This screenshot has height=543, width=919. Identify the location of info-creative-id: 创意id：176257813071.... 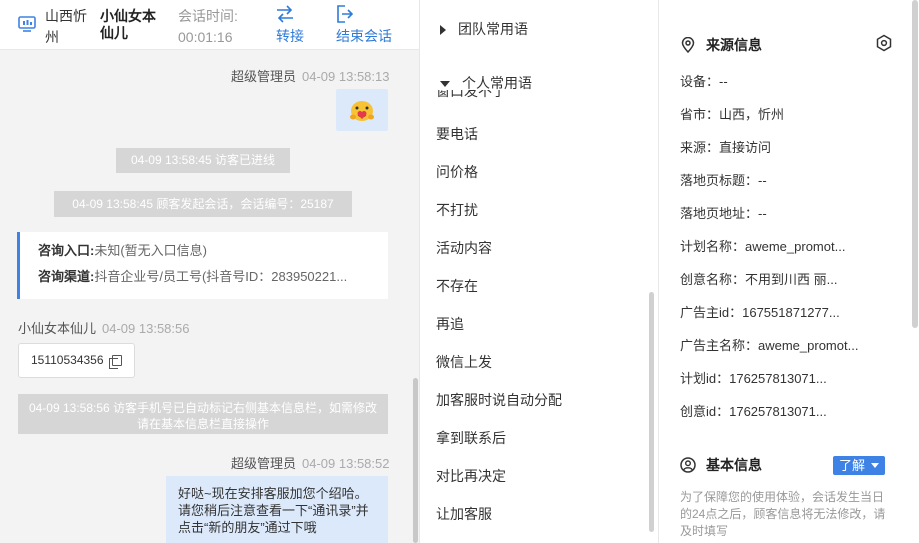
(753, 411).